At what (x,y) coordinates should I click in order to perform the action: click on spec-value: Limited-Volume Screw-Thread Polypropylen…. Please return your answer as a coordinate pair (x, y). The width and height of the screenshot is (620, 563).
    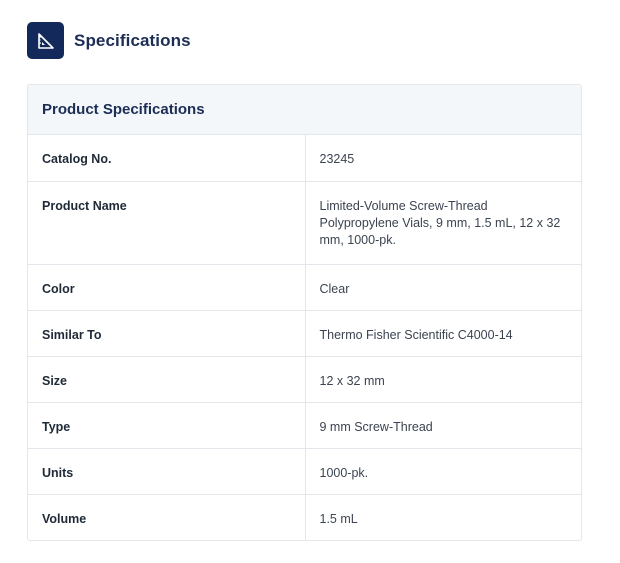
    Looking at the image, I should click on (443, 223).